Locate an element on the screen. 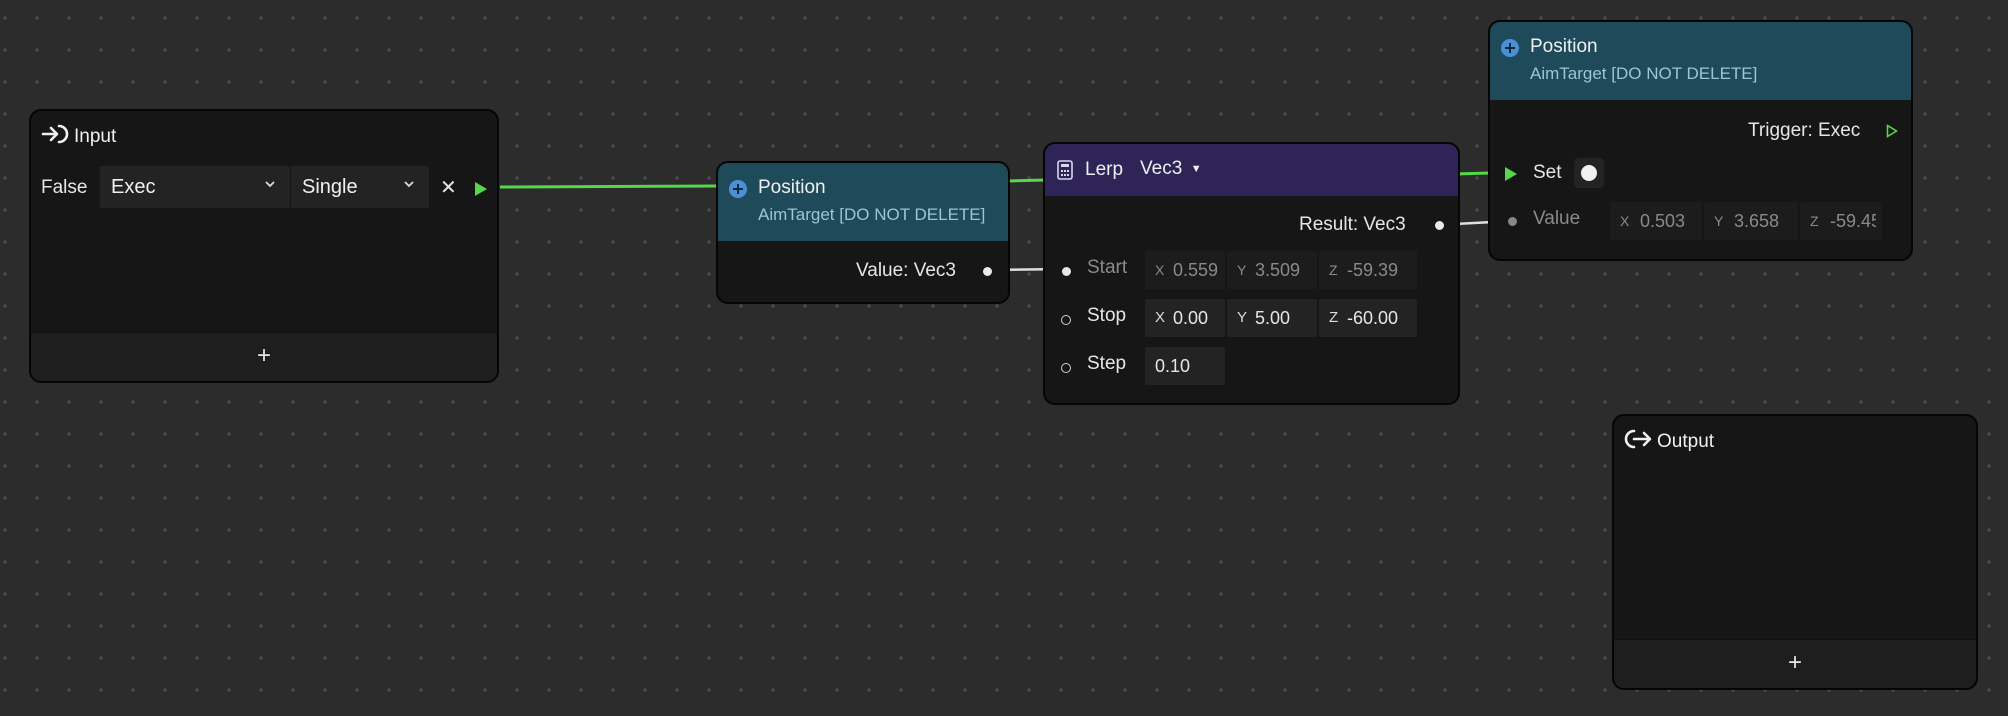 The height and width of the screenshot is (716, 2008). lerp-start-x-field: X 0.559 is located at coordinates (1185, 270).